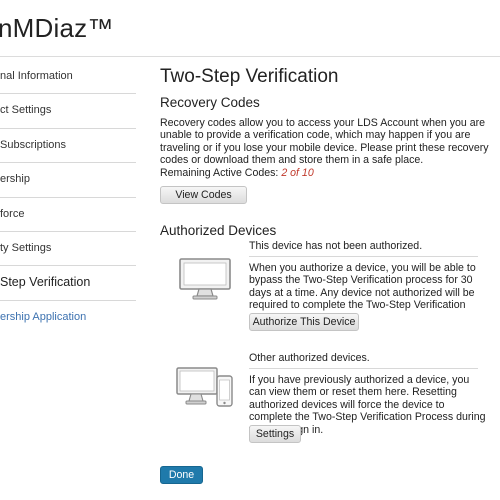  What do you see at coordinates (210, 102) in the screenshot?
I see `recovery-codes-heading: Recovery Codes` at bounding box center [210, 102].